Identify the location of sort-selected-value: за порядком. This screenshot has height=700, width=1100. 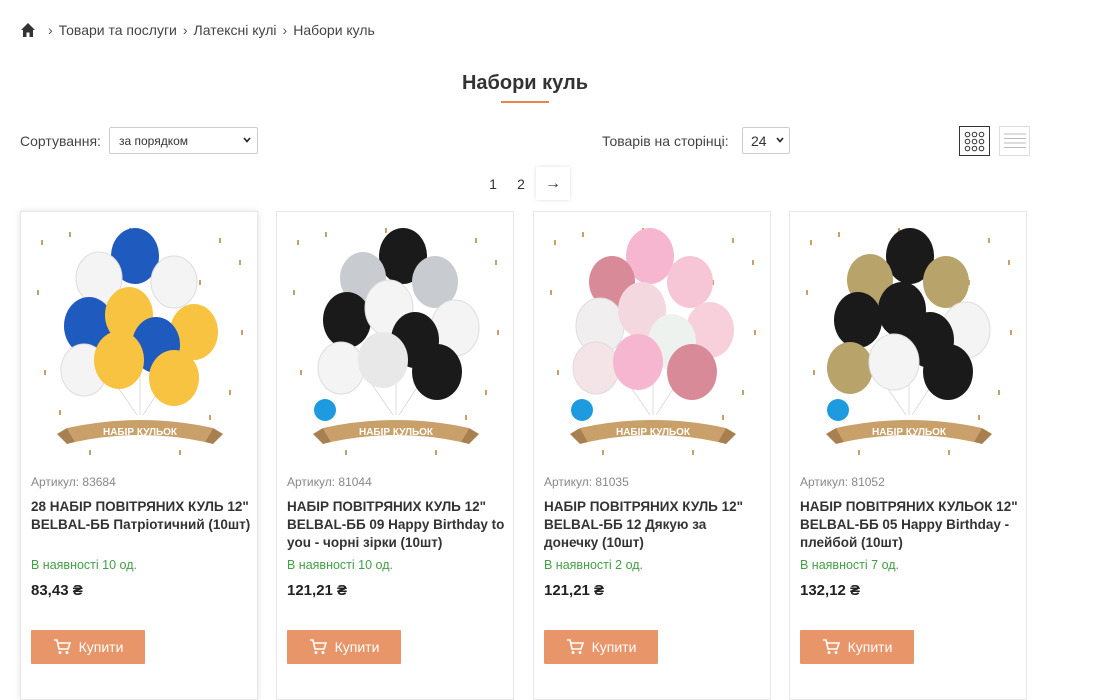
(154, 140).